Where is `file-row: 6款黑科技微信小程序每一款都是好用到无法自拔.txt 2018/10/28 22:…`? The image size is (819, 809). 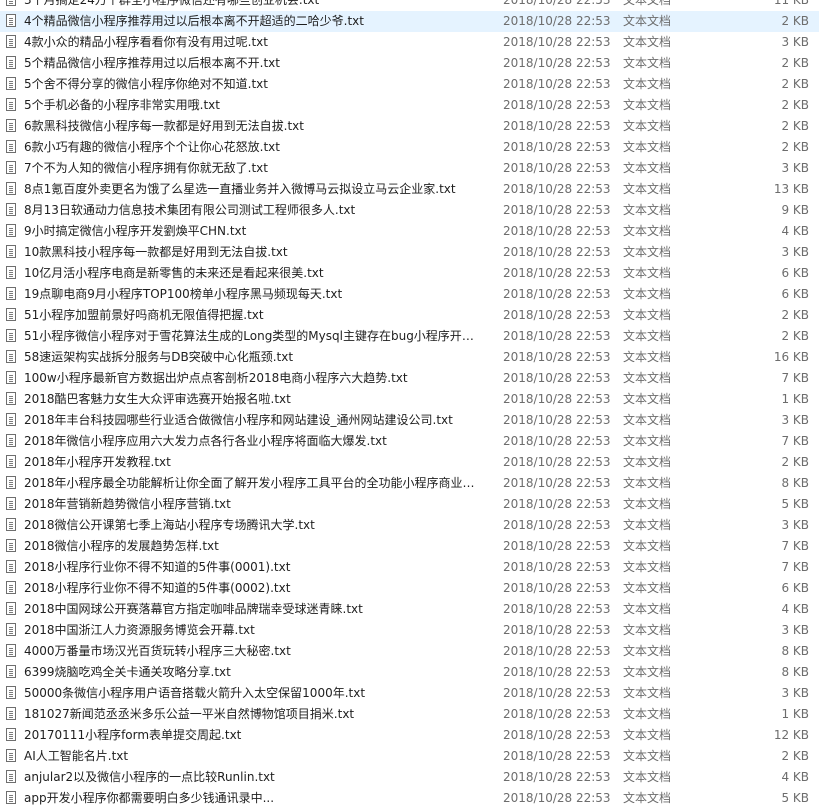
file-row: 6款黑科技微信小程序每一款都是好用到无法自拔.txt 2018/10/28 22:… is located at coordinates (409, 126).